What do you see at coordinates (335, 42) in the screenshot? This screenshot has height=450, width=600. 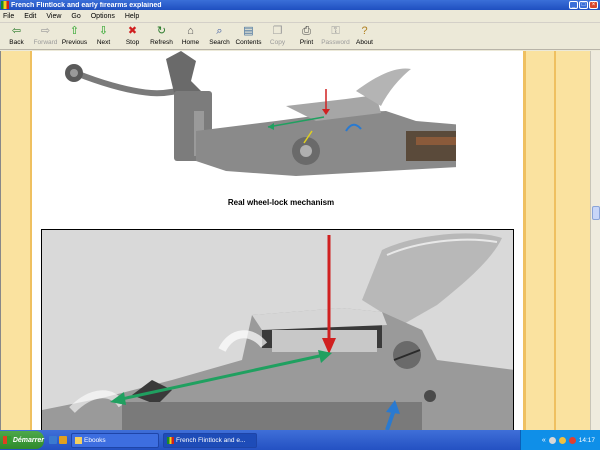 I see `toolbar-button-label: Password` at bounding box center [335, 42].